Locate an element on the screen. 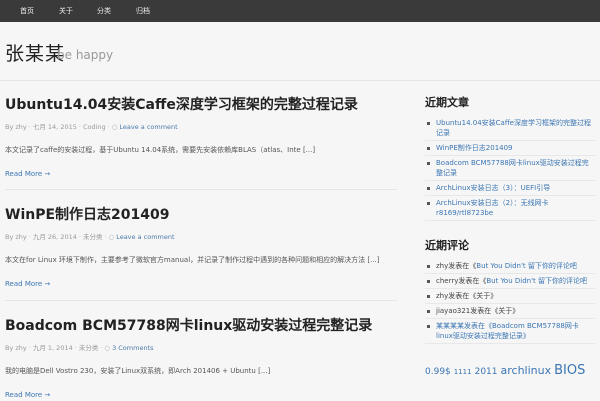 This screenshot has width=600, height=401. list-item: cherry发表在《But You Didn't 留下你的评论吧 is located at coordinates (510, 281).